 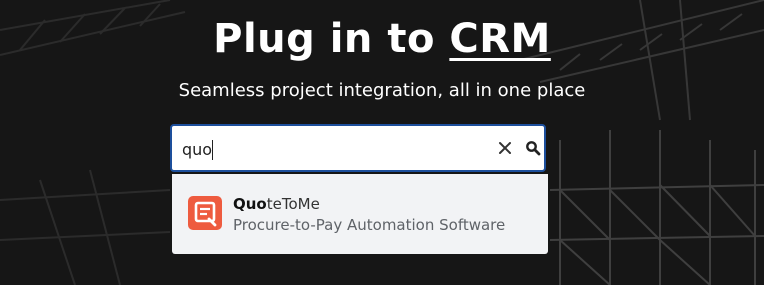 I want to click on search-box, so click(x=358, y=148).